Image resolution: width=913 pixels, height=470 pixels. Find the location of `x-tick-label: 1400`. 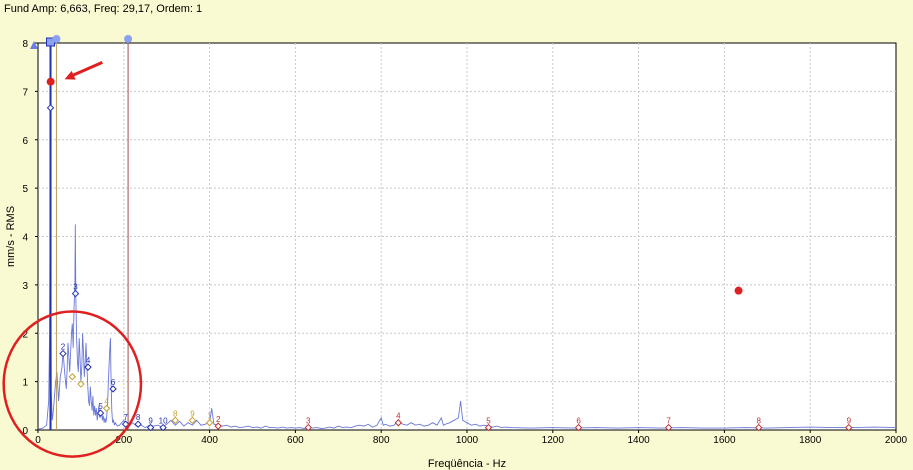

x-tick-label: 1400 is located at coordinates (638, 440).